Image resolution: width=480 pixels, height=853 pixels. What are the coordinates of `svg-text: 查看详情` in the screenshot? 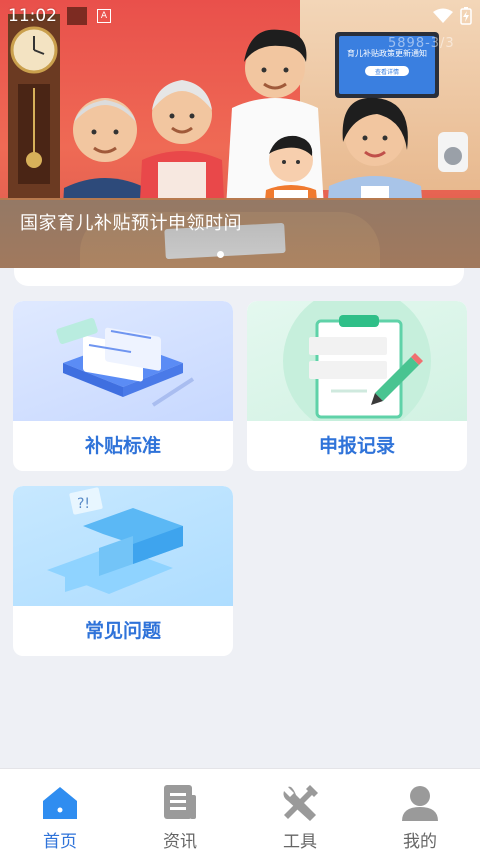 It's located at (387, 72).